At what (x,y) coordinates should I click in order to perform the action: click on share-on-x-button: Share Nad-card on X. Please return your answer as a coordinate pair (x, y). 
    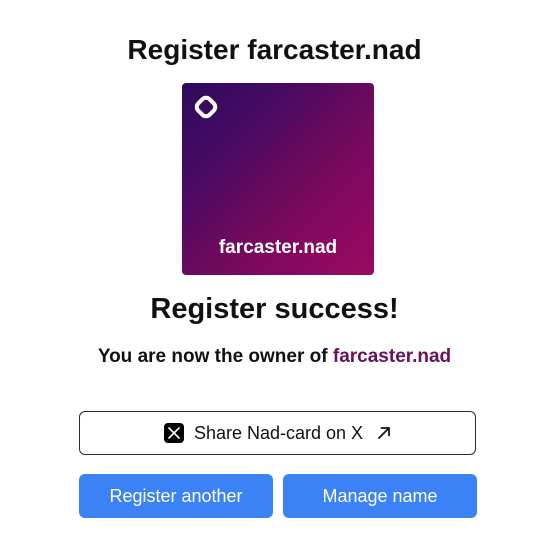
    Looking at the image, I should click on (277, 433).